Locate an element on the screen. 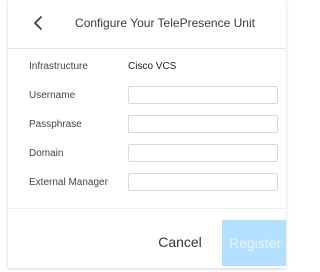 The width and height of the screenshot is (320, 272). username-field is located at coordinates (203, 95).